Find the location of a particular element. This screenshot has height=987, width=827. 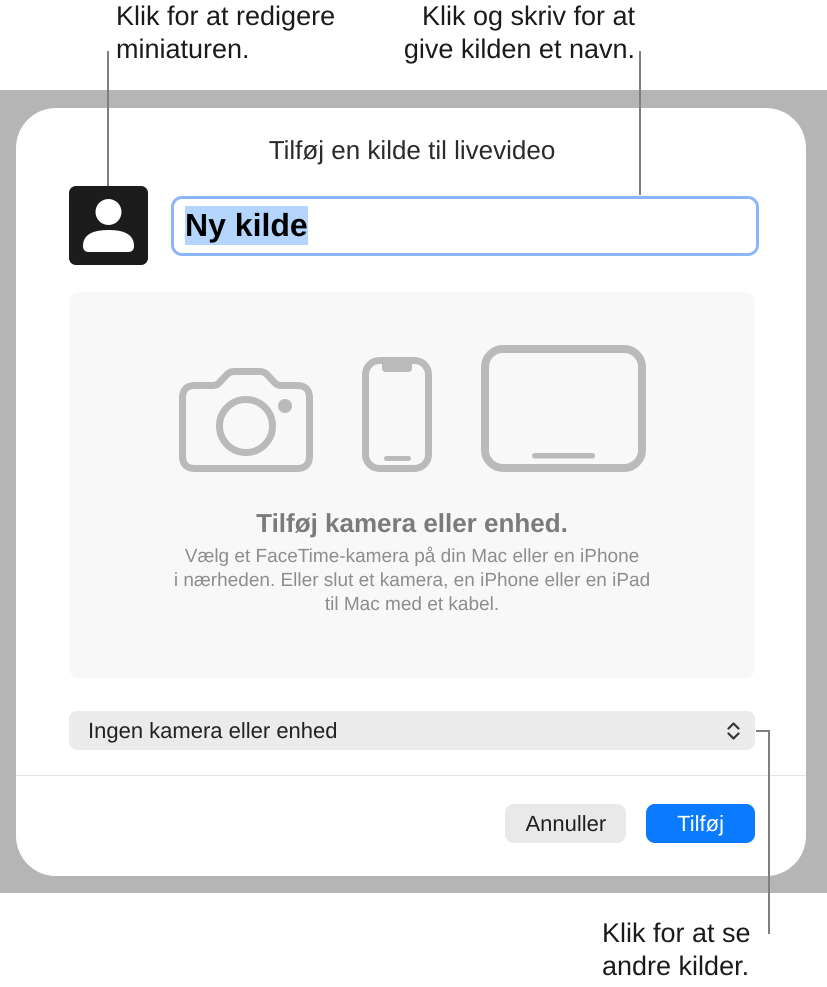

camera-icon is located at coordinates (245, 418).